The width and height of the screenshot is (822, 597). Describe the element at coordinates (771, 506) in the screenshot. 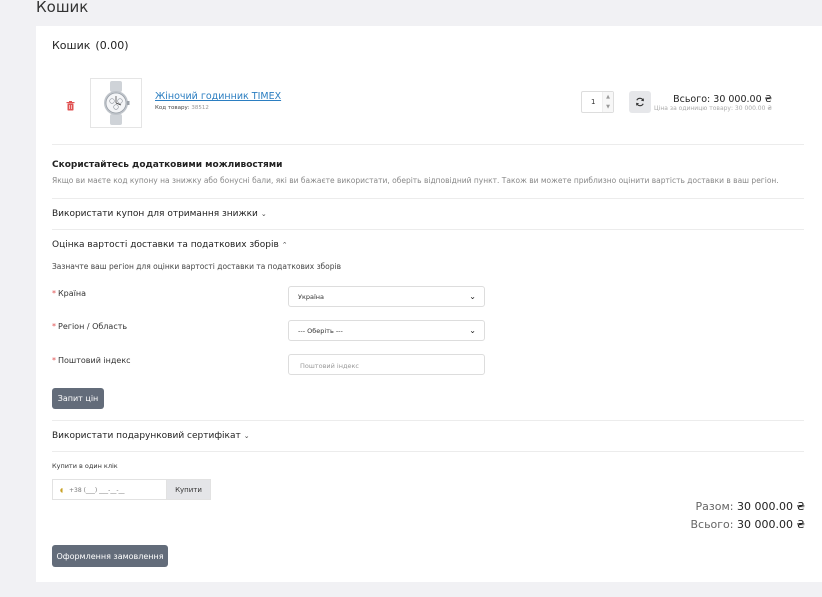

I see `subtotal-value: 30 000.00 ₴` at that location.